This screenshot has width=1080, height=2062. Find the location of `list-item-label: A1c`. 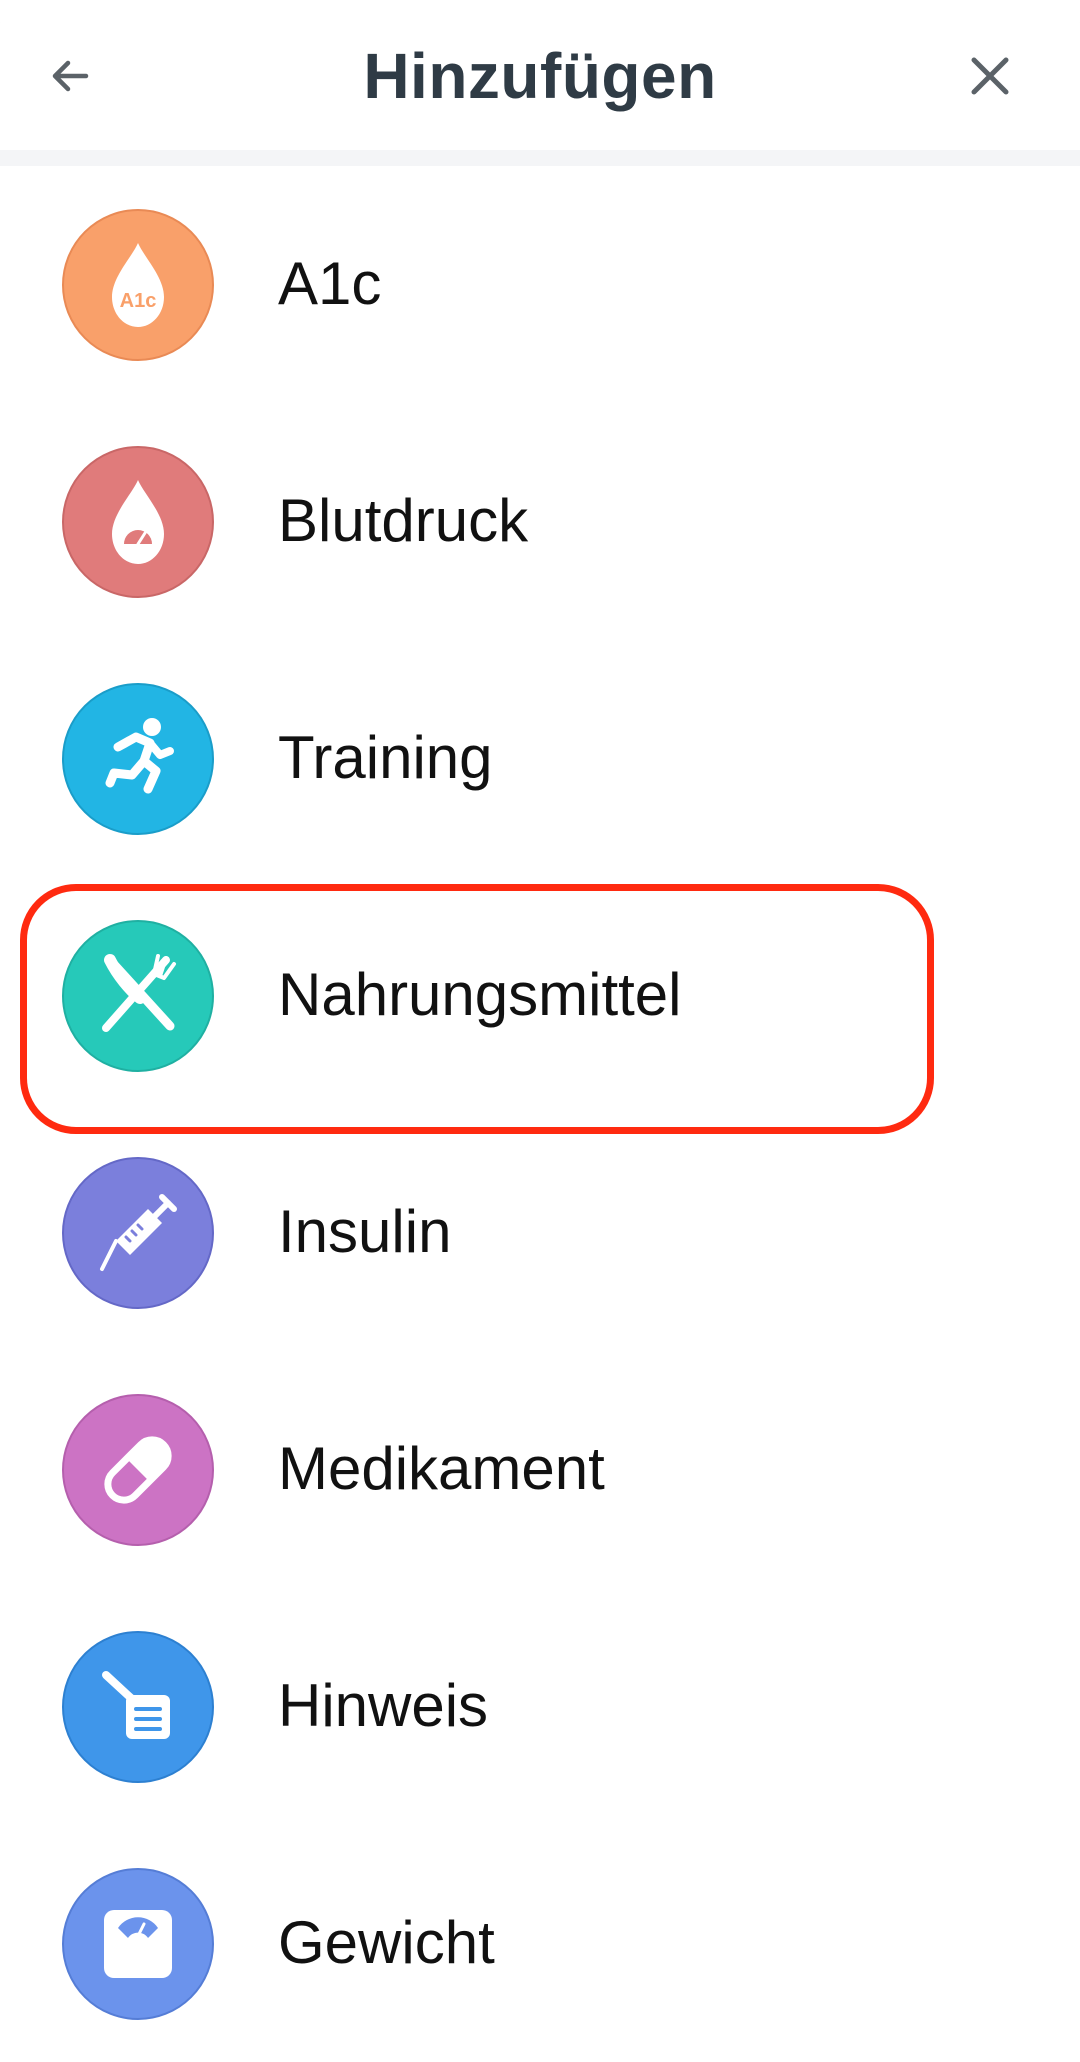

list-item-label: A1c is located at coordinates (330, 283).